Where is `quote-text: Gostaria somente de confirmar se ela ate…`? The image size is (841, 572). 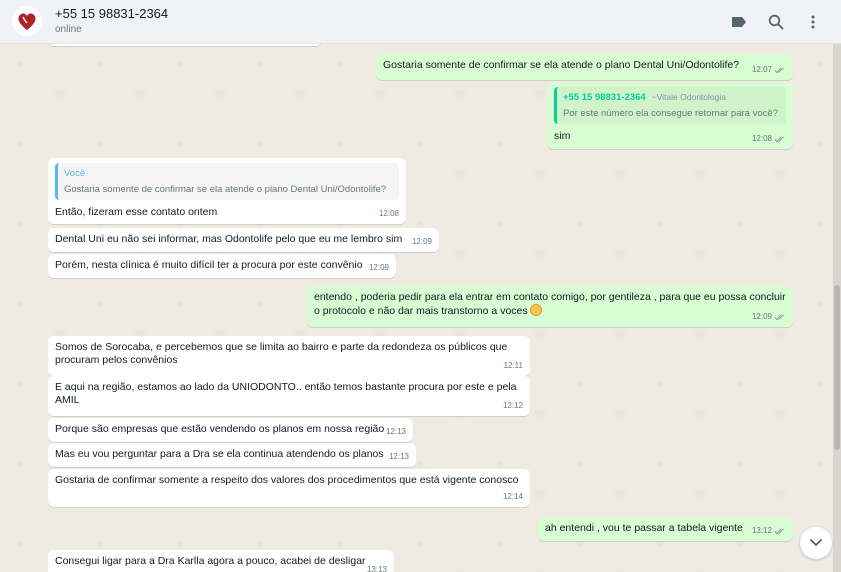
quote-text: Gostaria somente de confirmar se ela ate… is located at coordinates (225, 189).